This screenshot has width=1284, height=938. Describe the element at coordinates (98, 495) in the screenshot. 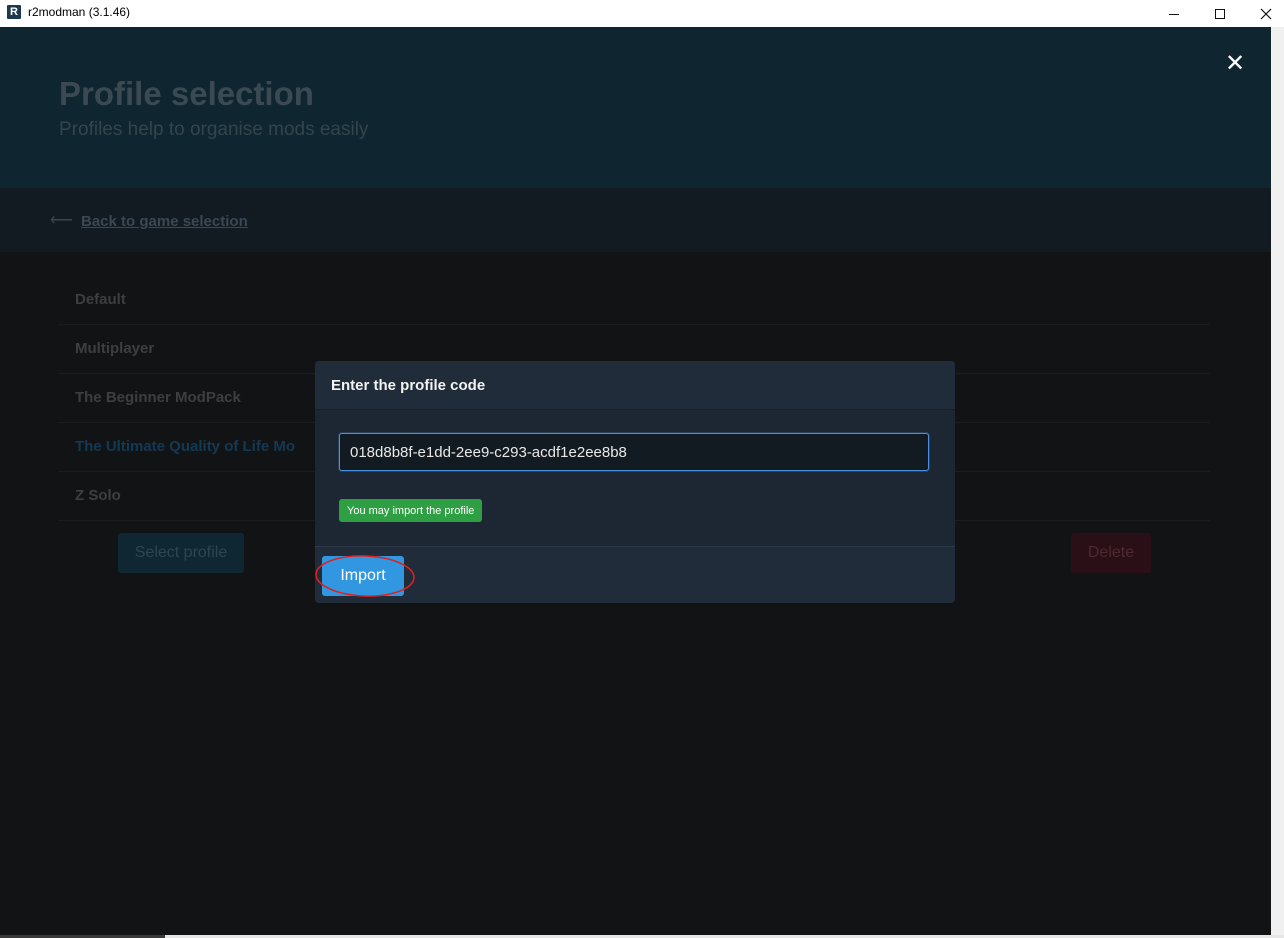

I see `profile-name: Z Solo` at that location.